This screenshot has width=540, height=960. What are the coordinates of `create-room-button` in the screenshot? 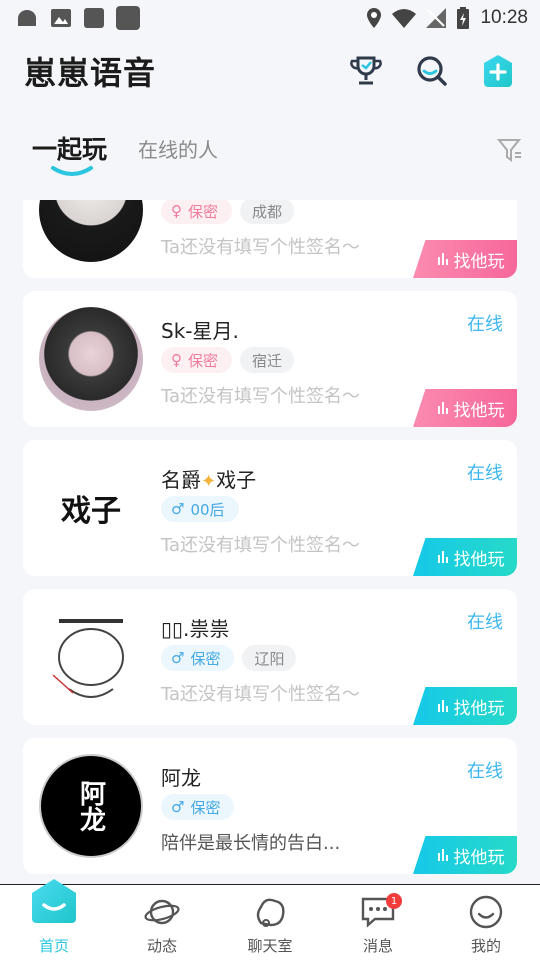 It's located at (498, 71).